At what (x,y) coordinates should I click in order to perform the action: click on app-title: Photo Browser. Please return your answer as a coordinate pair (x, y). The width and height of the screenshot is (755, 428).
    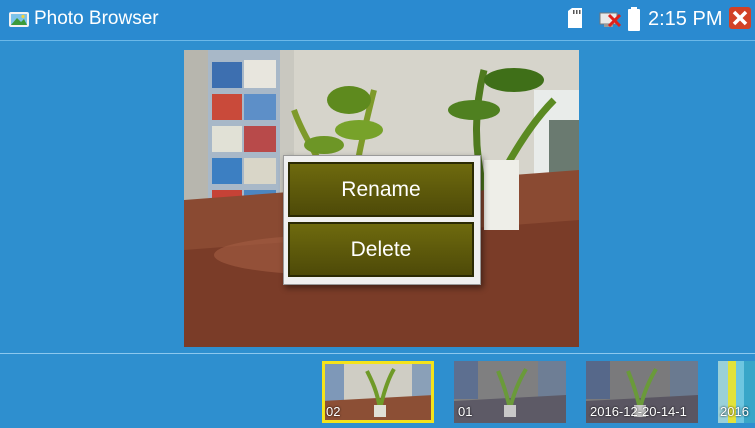
    Looking at the image, I should click on (96, 18).